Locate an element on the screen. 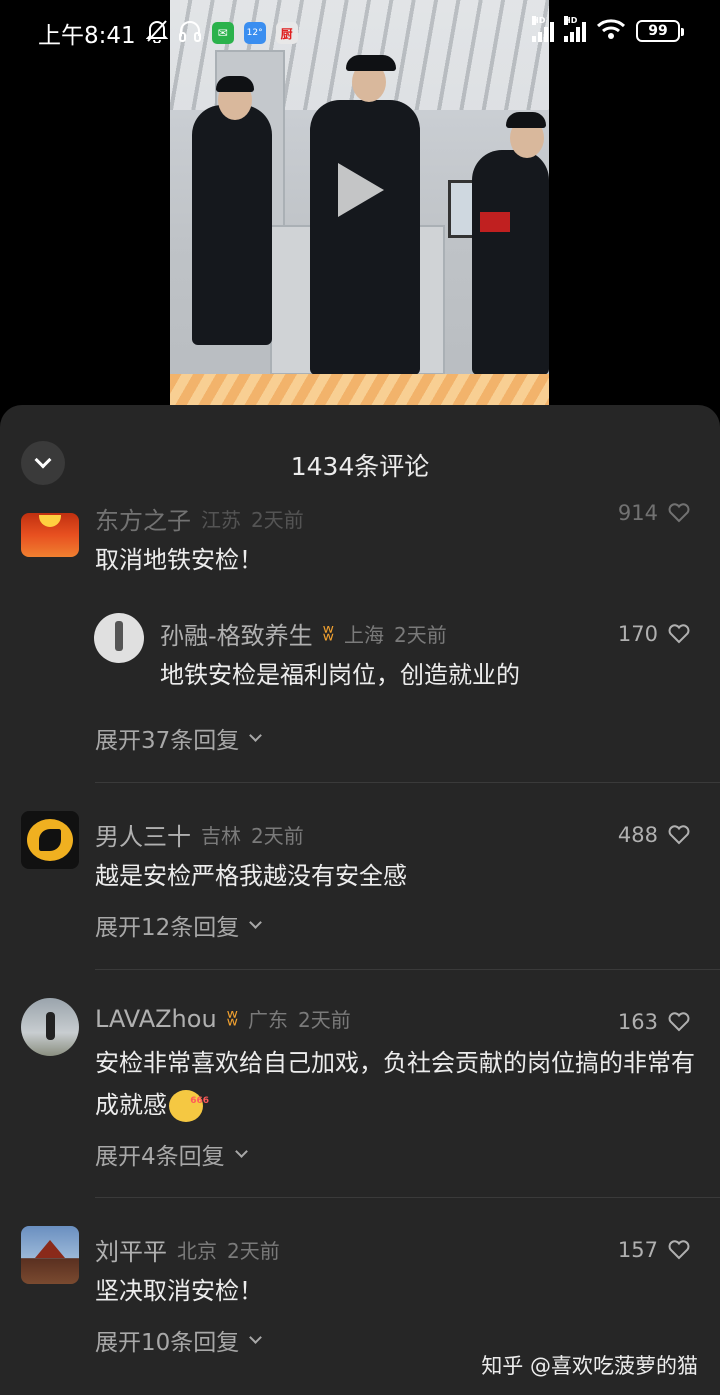 This screenshot has height=1395, width=720. battery-icon: 99 is located at coordinates (660, 31).